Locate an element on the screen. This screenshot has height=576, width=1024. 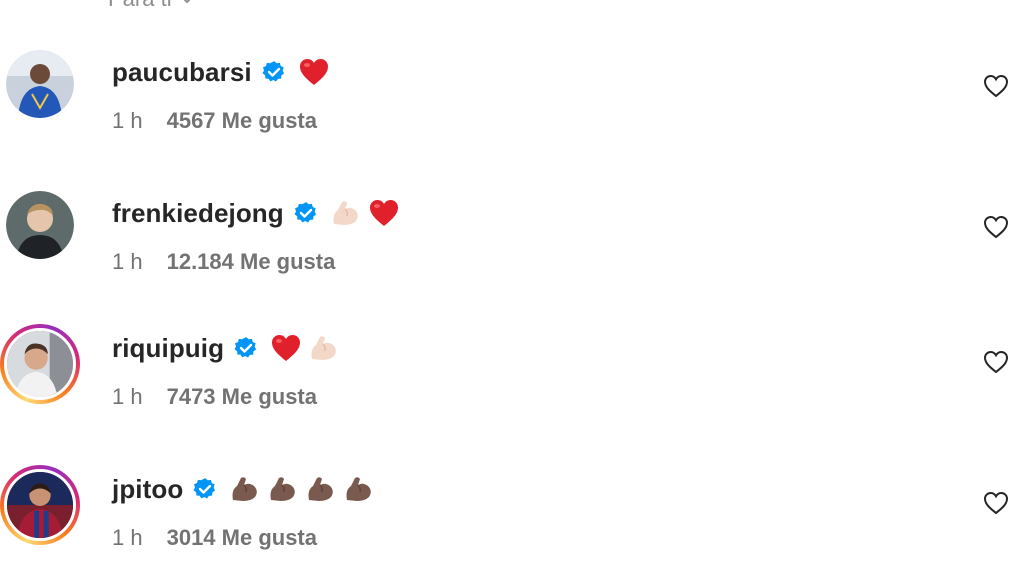
sort-dropdown: Para ti is located at coordinates (152, 6).